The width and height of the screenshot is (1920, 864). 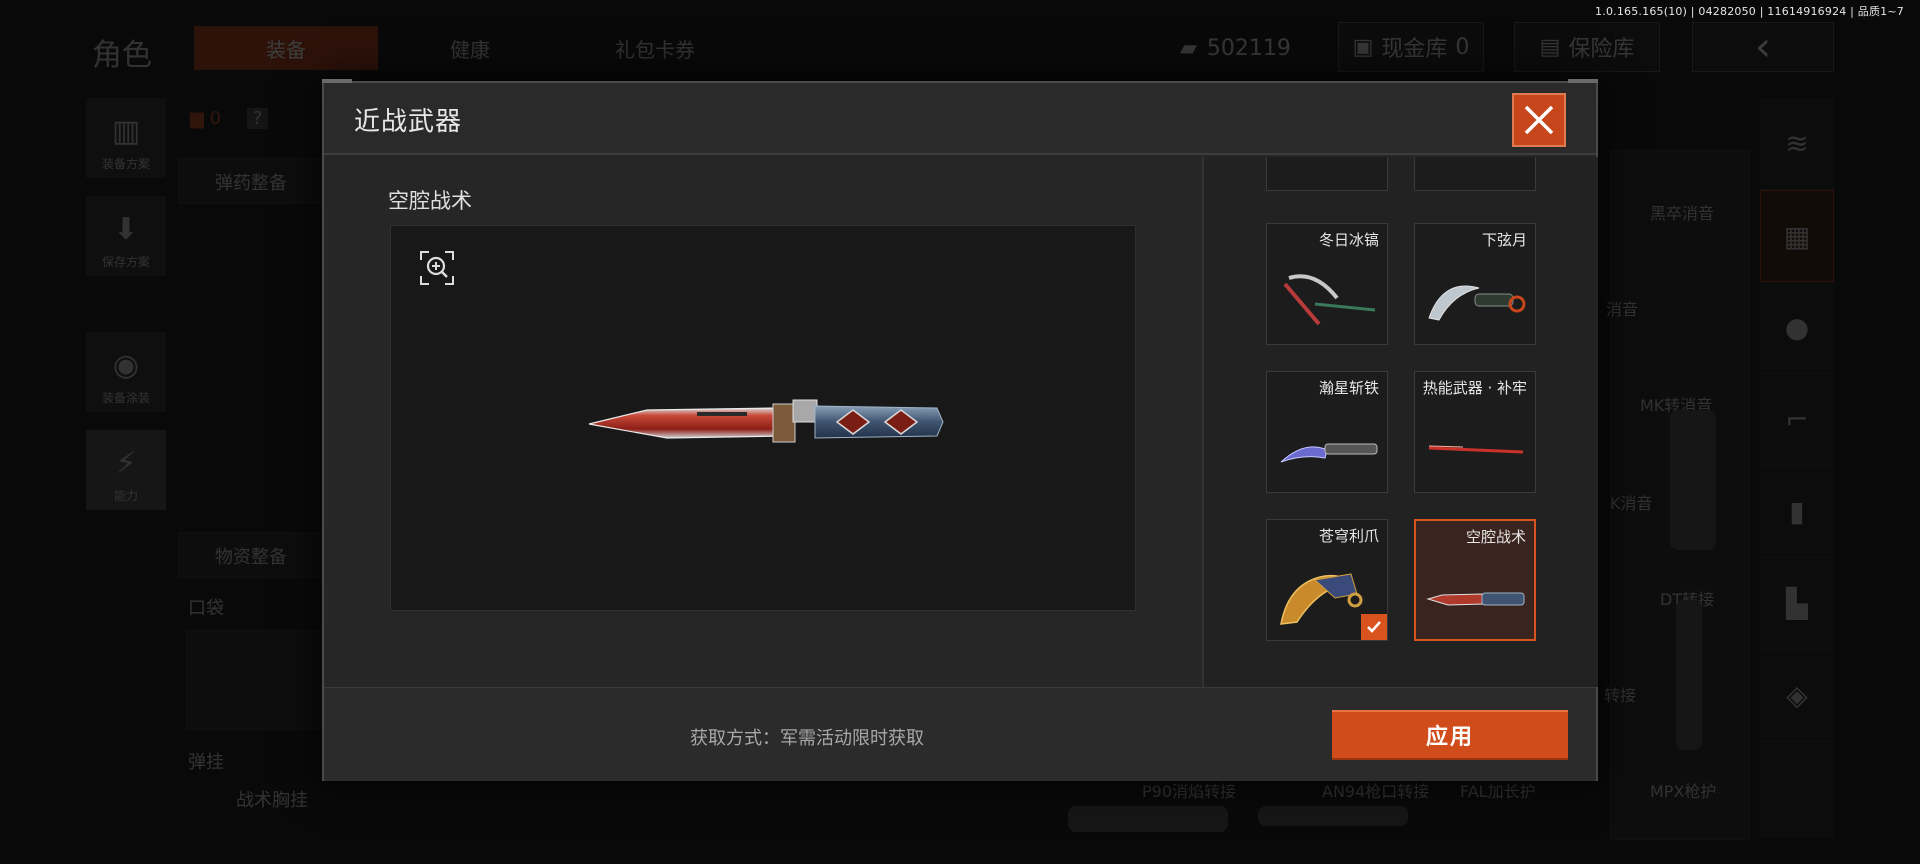 I want to click on weapon-slot-label: 下弦月, so click(x=1504, y=240).